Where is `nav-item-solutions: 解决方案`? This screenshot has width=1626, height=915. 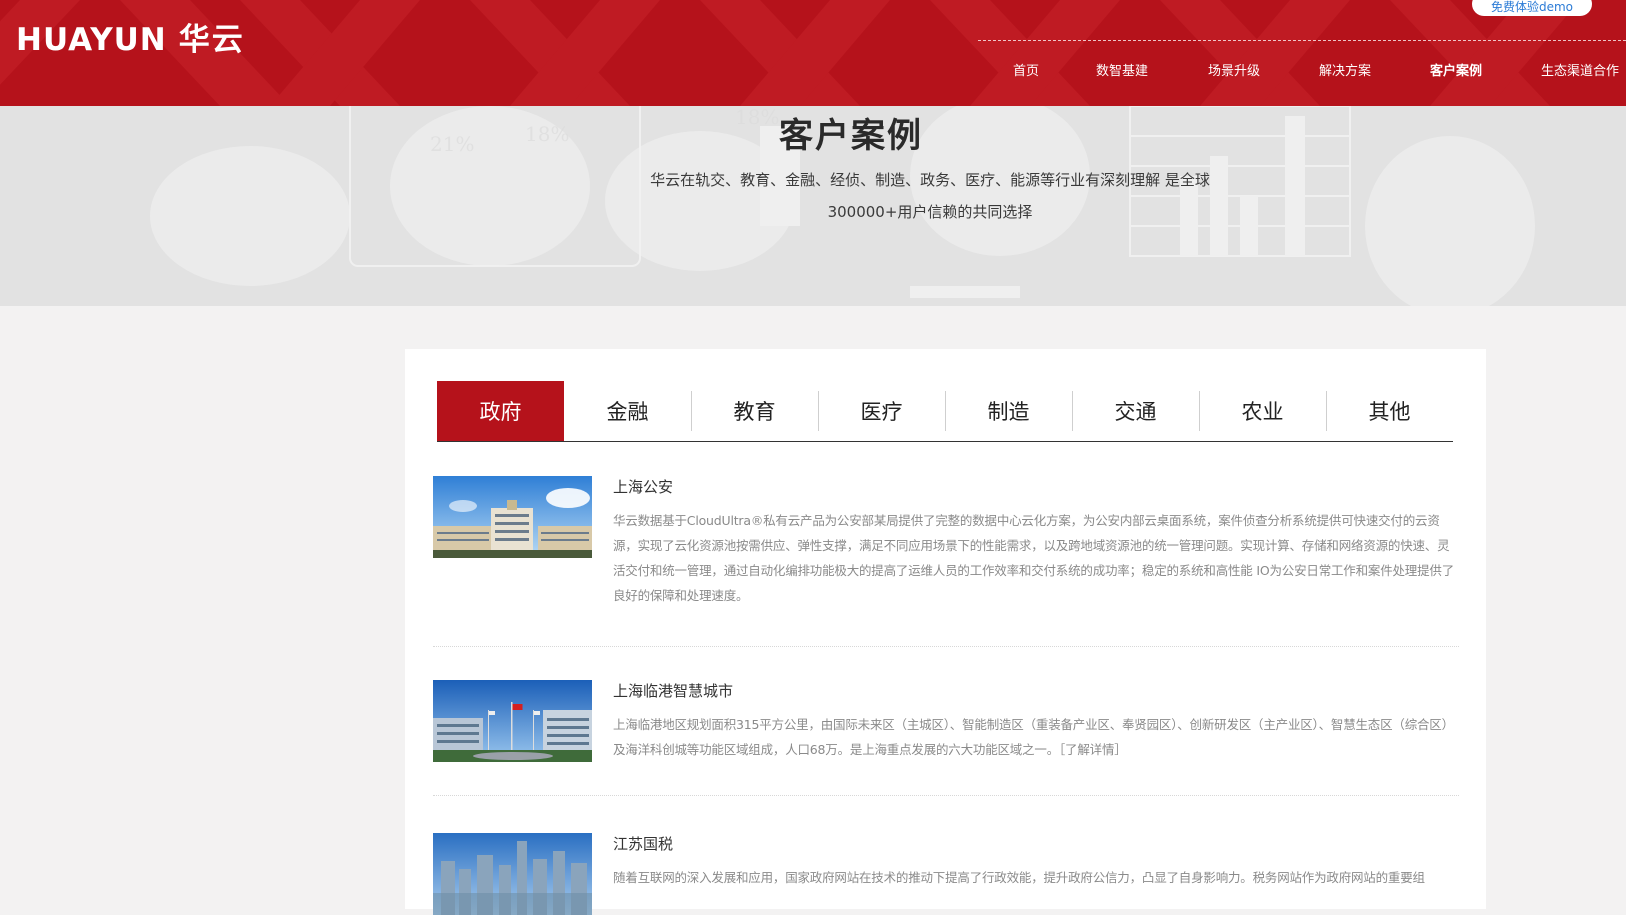 nav-item-solutions: 解决方案 is located at coordinates (1345, 72).